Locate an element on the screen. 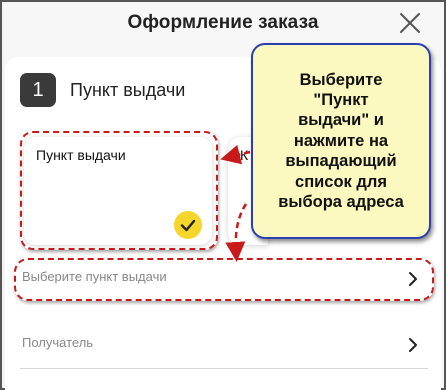 Image resolution: width=446 pixels, height=390 pixels. step-number-badge: 1 is located at coordinates (38, 90).